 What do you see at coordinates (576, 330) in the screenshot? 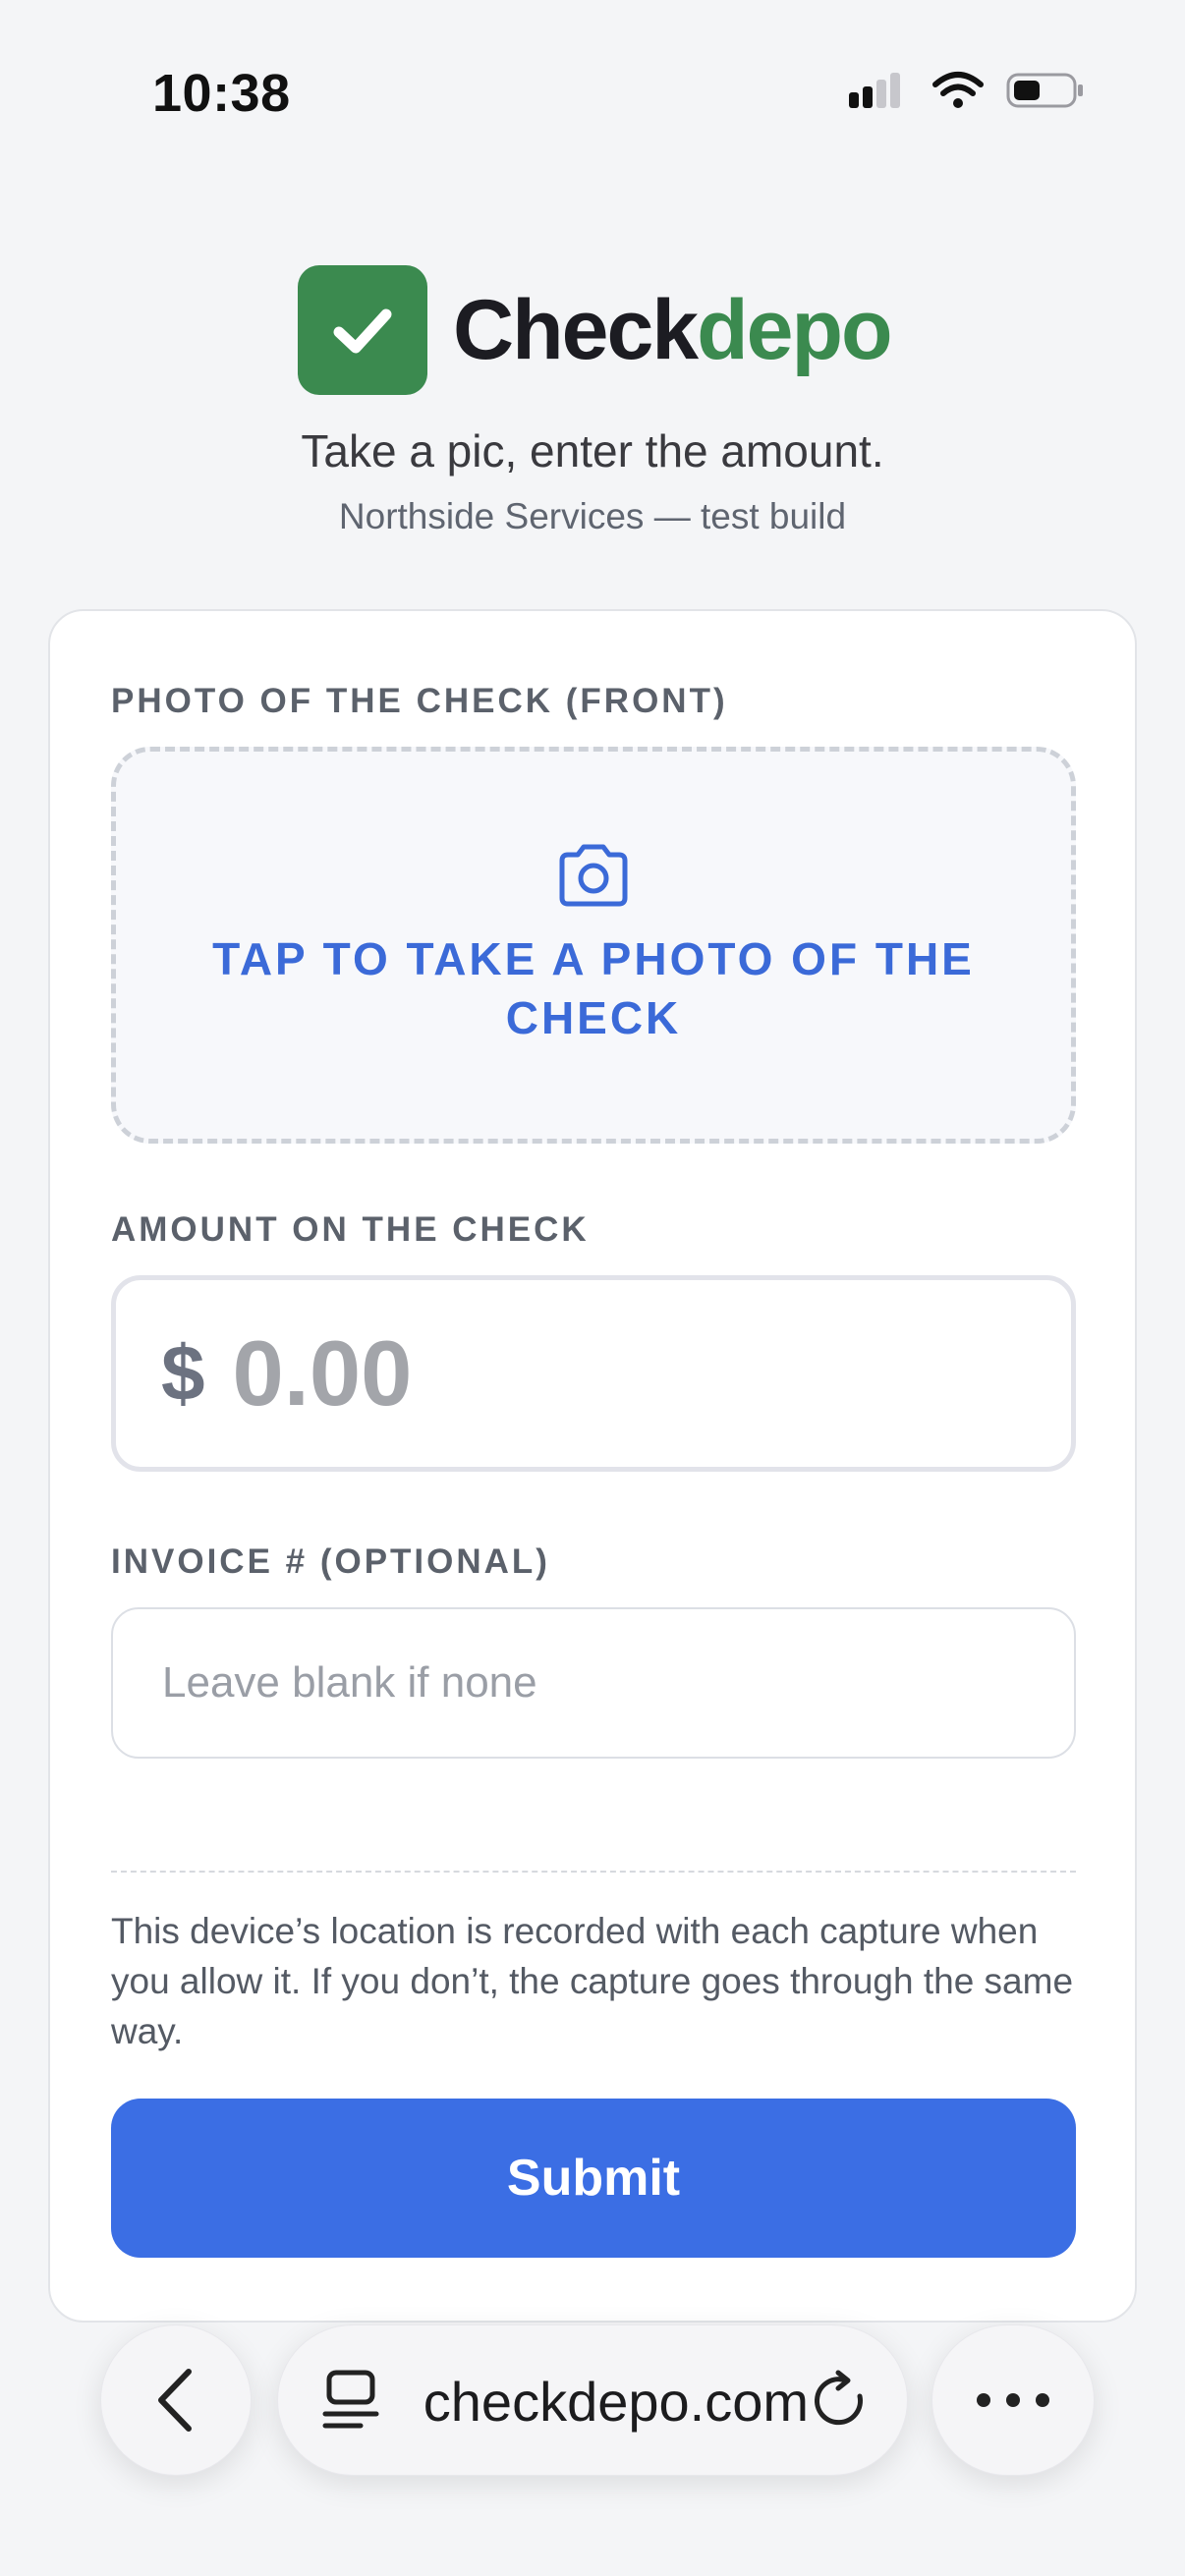
I see `brand-name-part1: Check` at bounding box center [576, 330].